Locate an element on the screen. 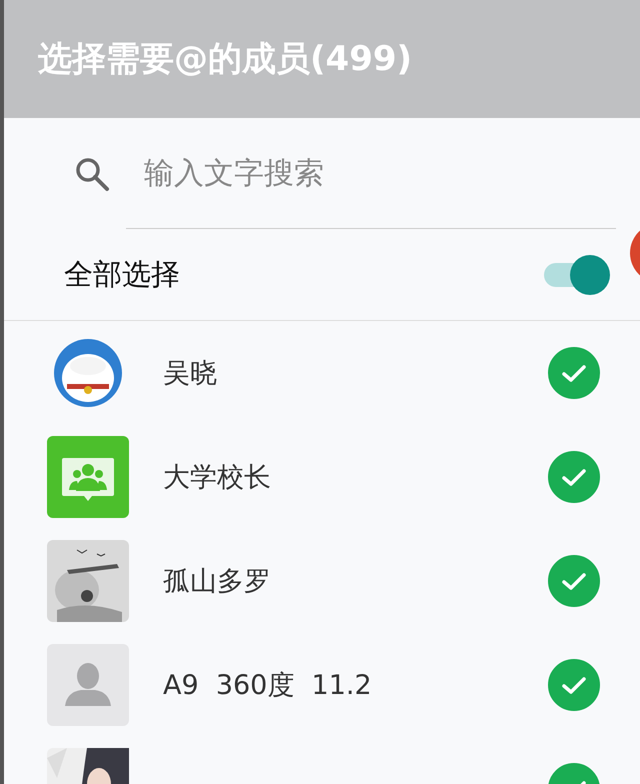  member-name: 孤山多罗 is located at coordinates (217, 582).